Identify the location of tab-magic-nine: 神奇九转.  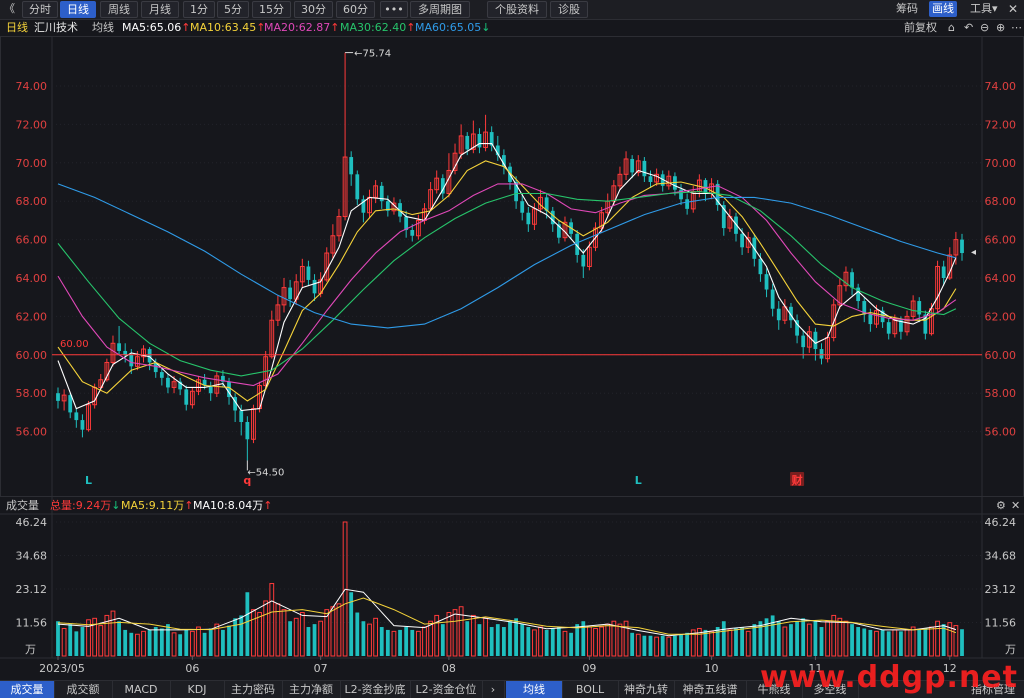
(646, 689).